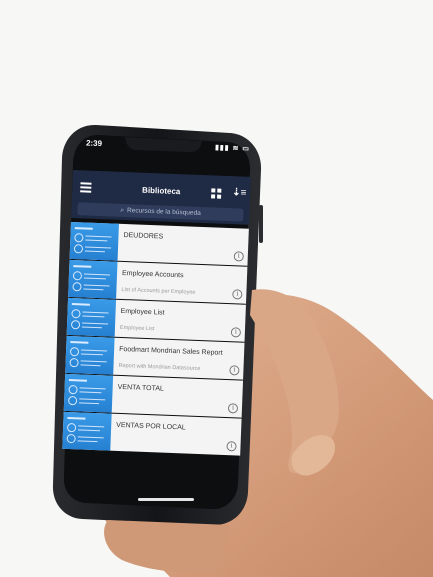  I want to click on status-time: 2:39, so click(94, 143).